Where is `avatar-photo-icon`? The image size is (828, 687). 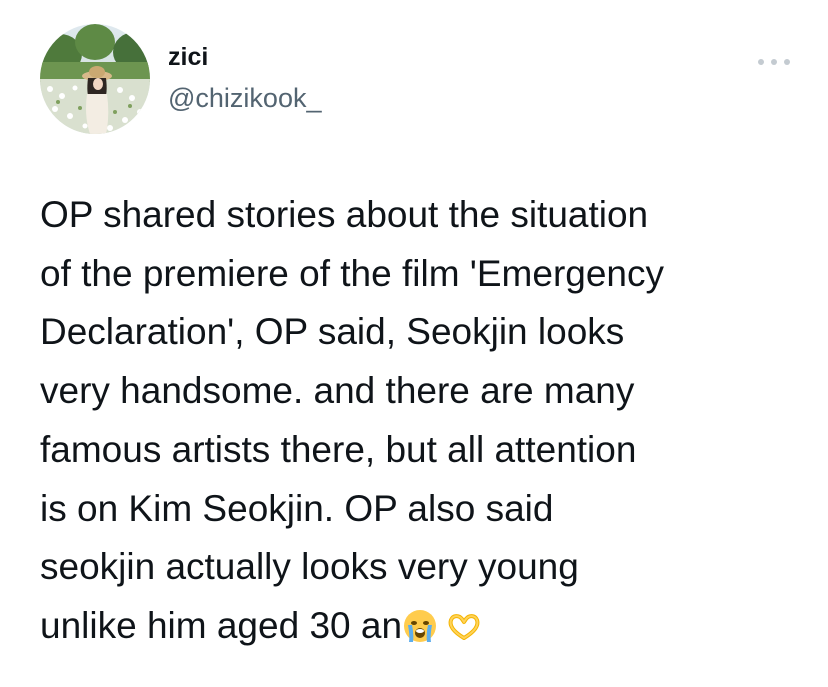
avatar-photo-icon is located at coordinates (95, 79).